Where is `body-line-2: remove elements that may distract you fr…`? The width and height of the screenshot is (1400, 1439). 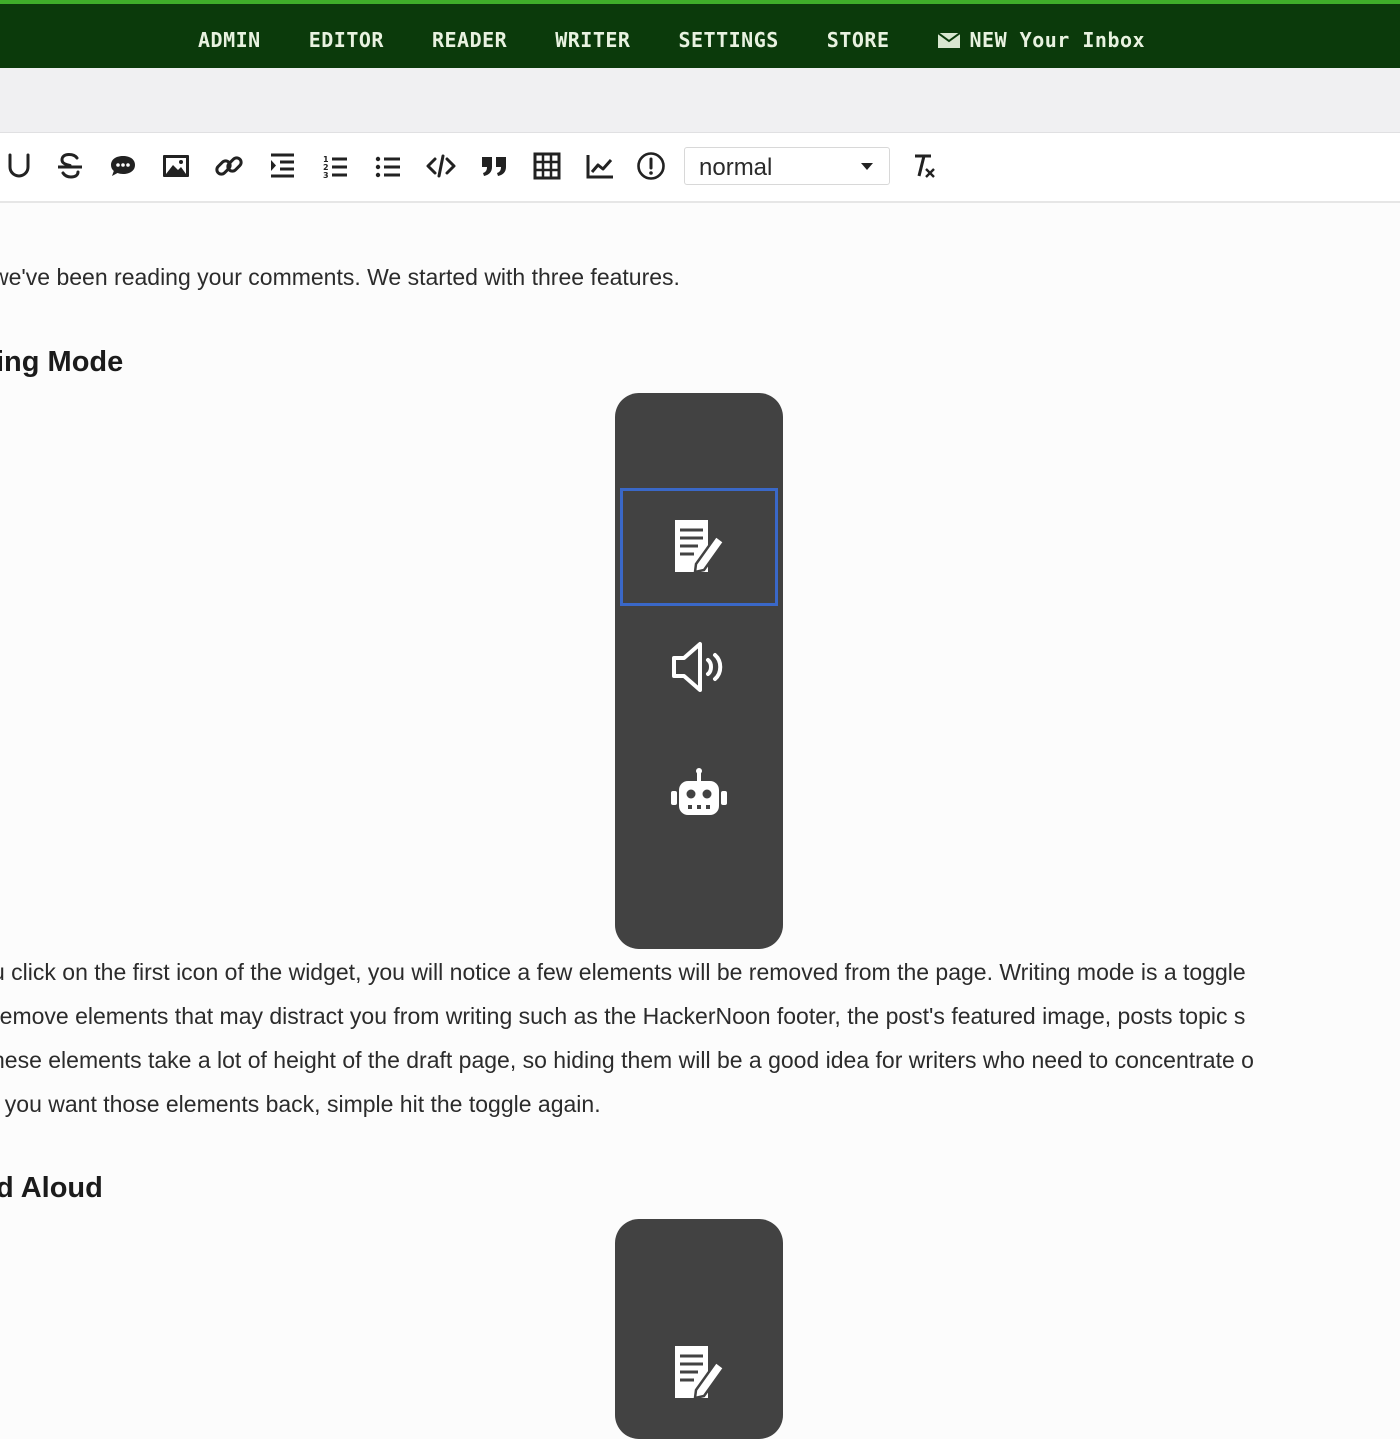 body-line-2: remove elements that may distract you fr… is located at coordinates (623, 1016).